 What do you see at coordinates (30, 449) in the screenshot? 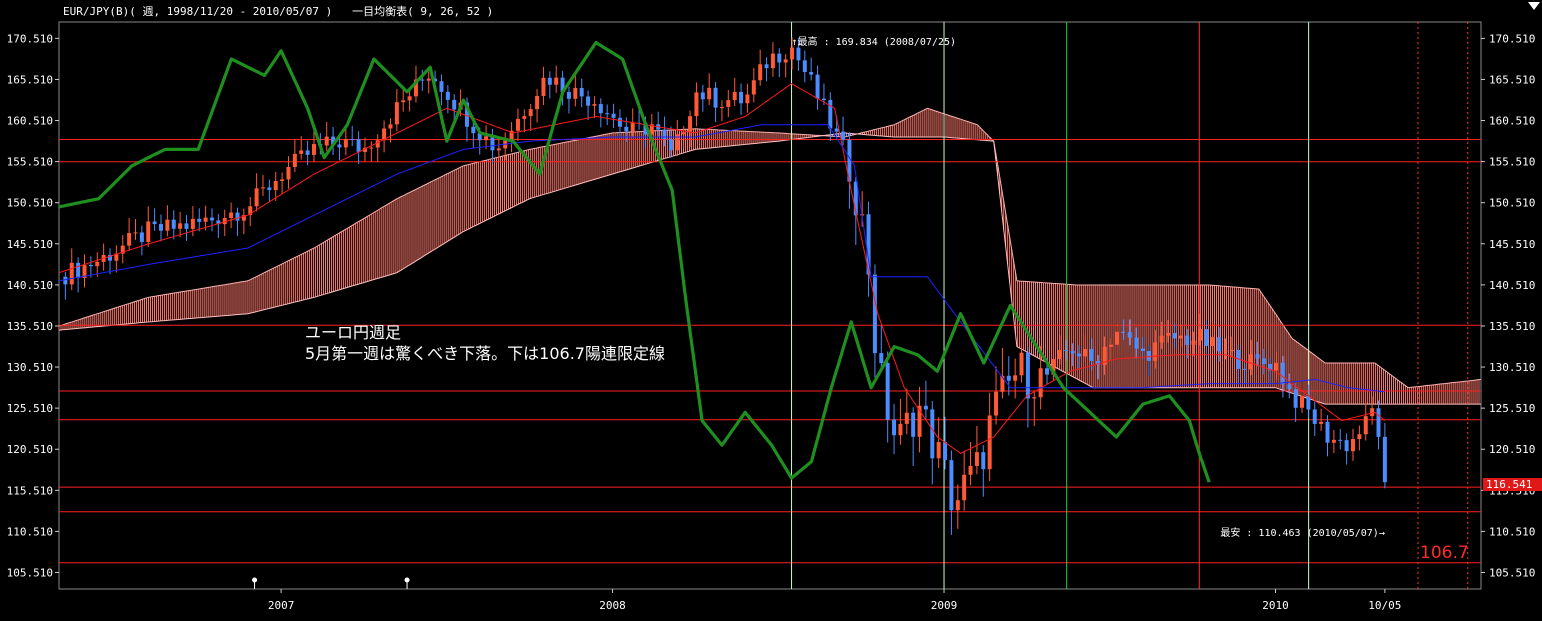
I see `y-tick-label-left: 120.510` at bounding box center [30, 449].